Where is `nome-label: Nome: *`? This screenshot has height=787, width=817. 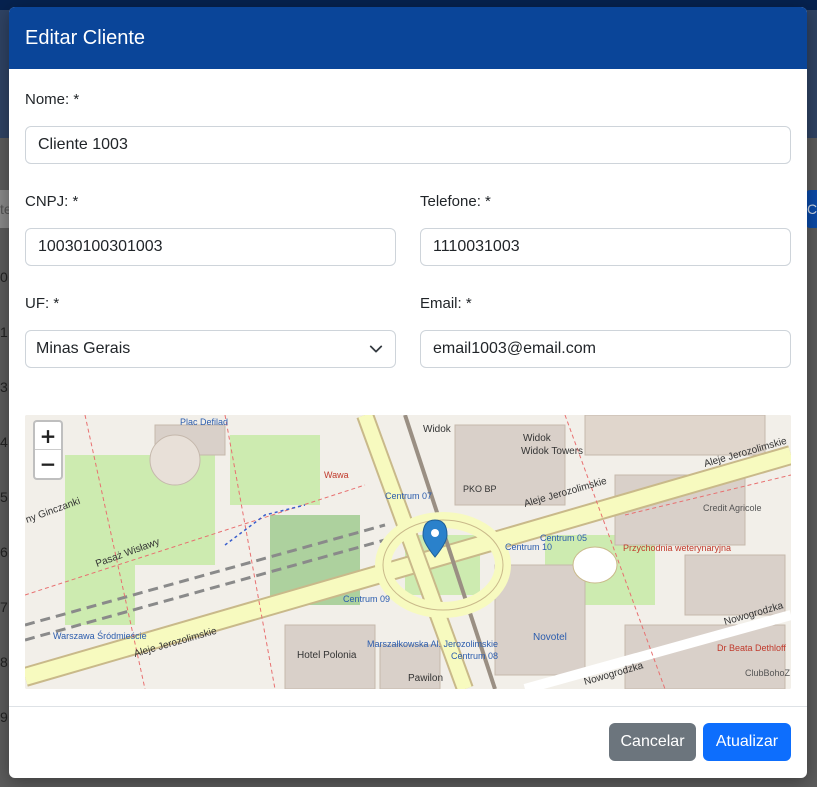 nome-label: Nome: * is located at coordinates (52, 99).